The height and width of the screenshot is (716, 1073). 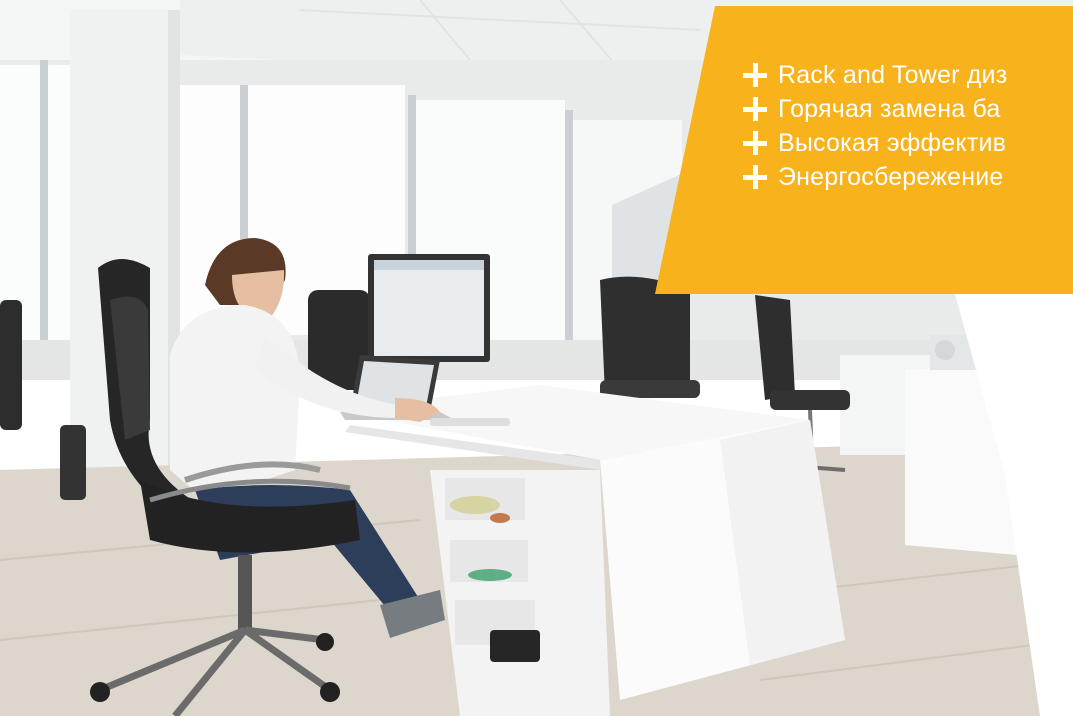 I want to click on feature-item-rack-tower: Rack and Tower диз, so click(x=875, y=75).